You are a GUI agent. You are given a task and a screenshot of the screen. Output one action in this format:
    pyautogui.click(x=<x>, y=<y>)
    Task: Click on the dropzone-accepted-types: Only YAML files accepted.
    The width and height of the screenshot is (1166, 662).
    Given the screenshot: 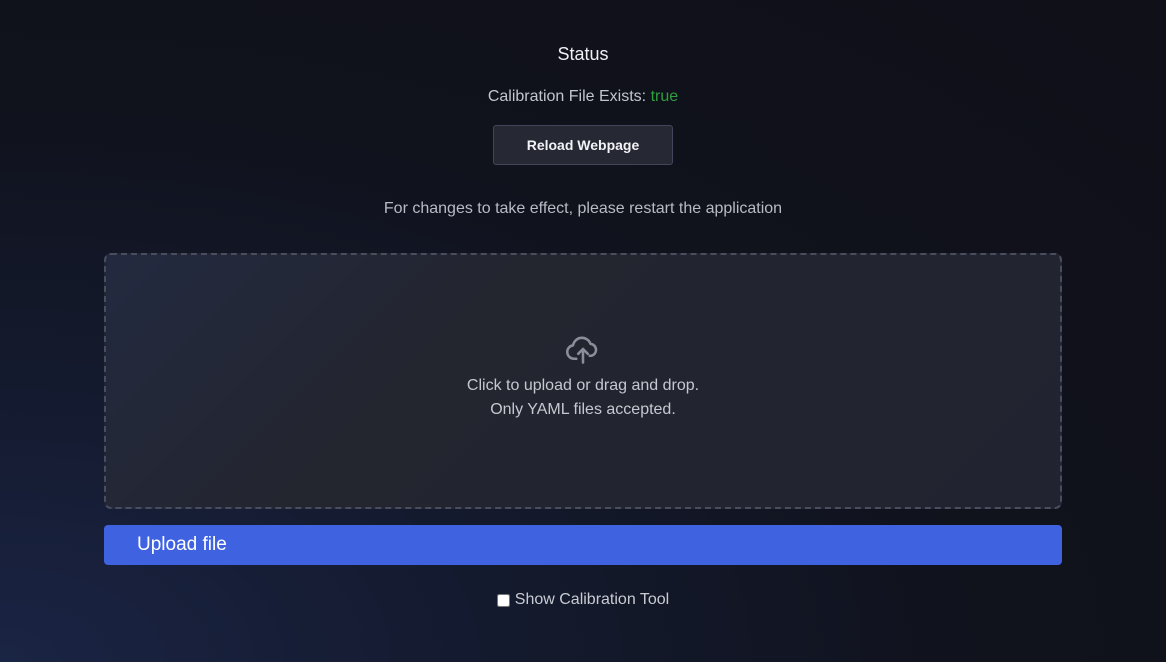 What is the action you would take?
    pyautogui.click(x=583, y=409)
    